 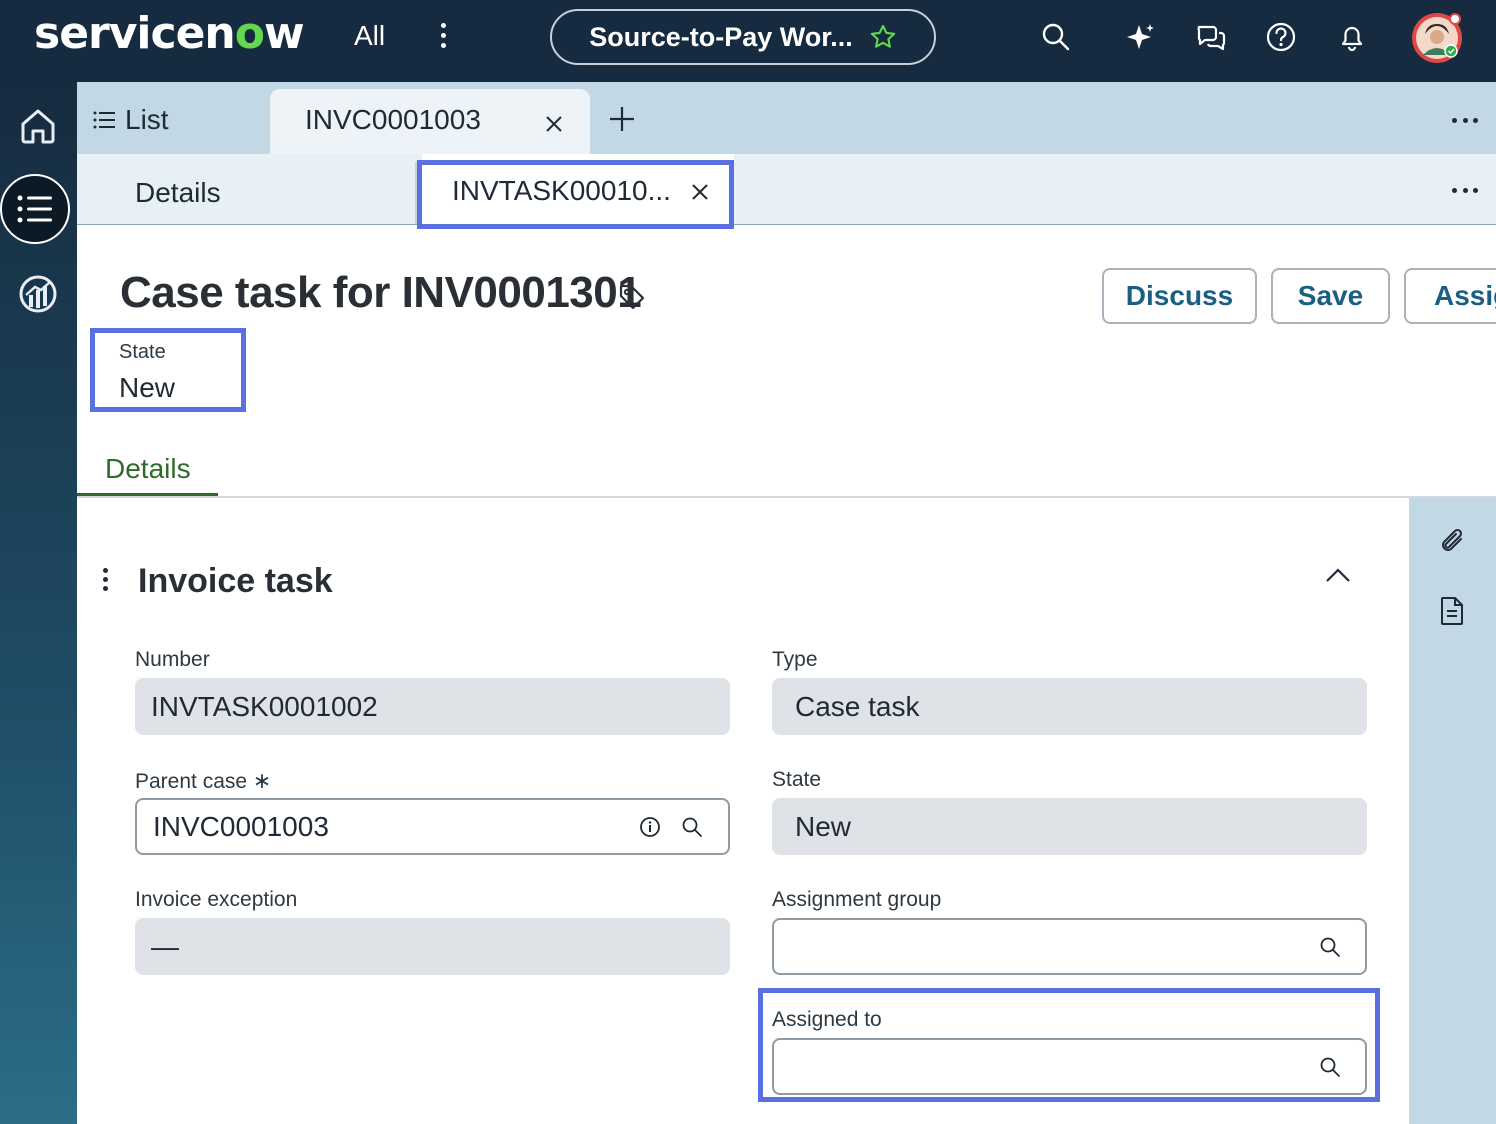 I want to click on assigned-to-label: Assigned to, so click(x=827, y=1019).